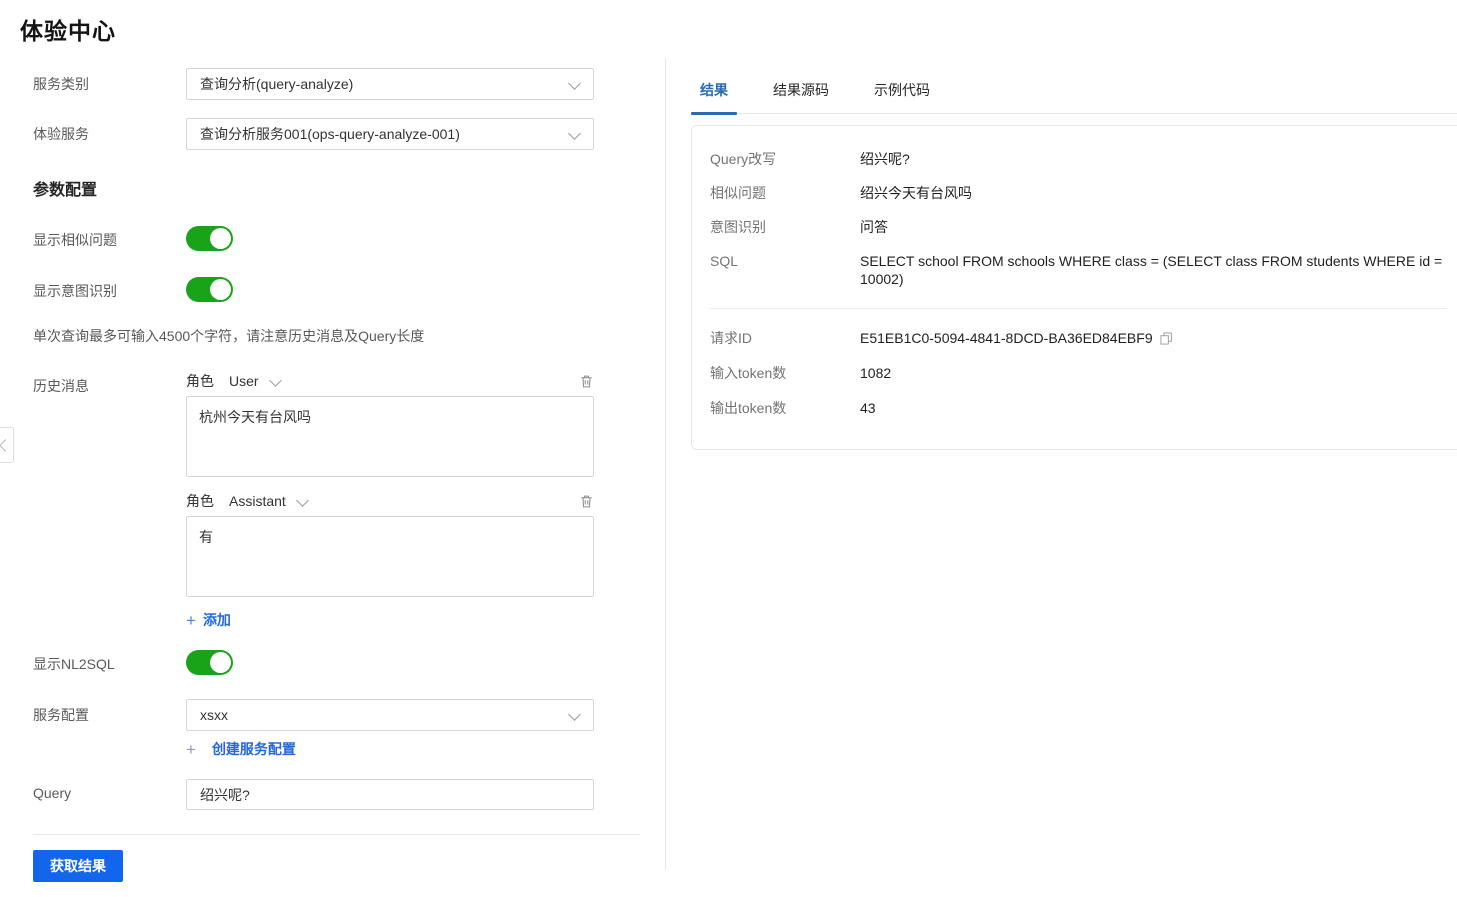 This screenshot has width=1457, height=897. I want to click on service-config-row: 服务配置 xsxx, so click(336, 715).